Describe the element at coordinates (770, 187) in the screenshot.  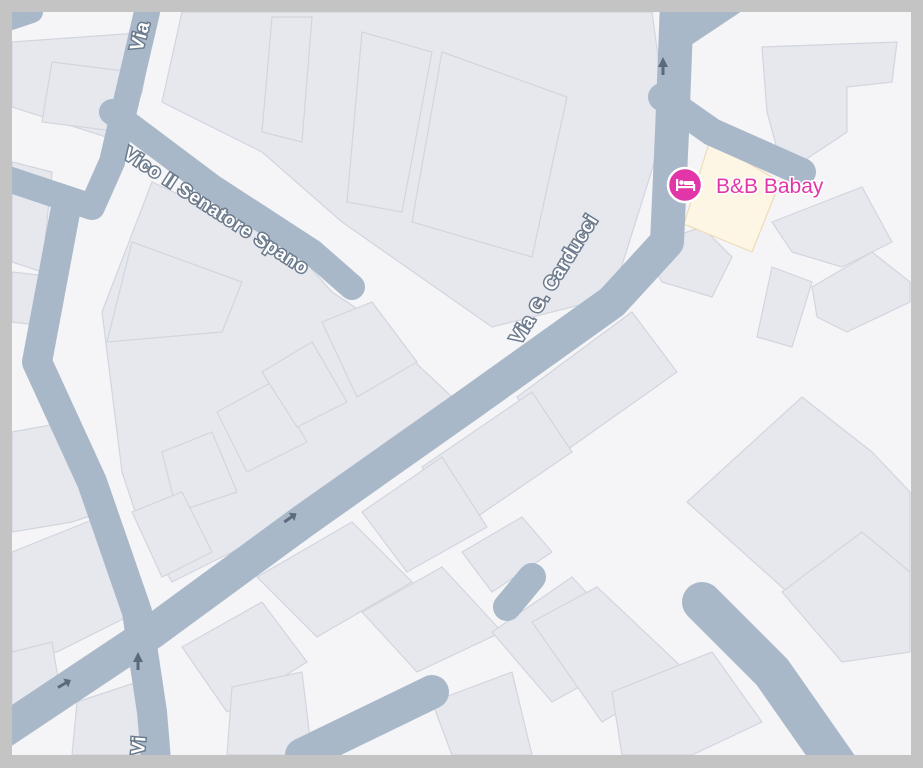
I see `poi-label: B&B Babay` at that location.